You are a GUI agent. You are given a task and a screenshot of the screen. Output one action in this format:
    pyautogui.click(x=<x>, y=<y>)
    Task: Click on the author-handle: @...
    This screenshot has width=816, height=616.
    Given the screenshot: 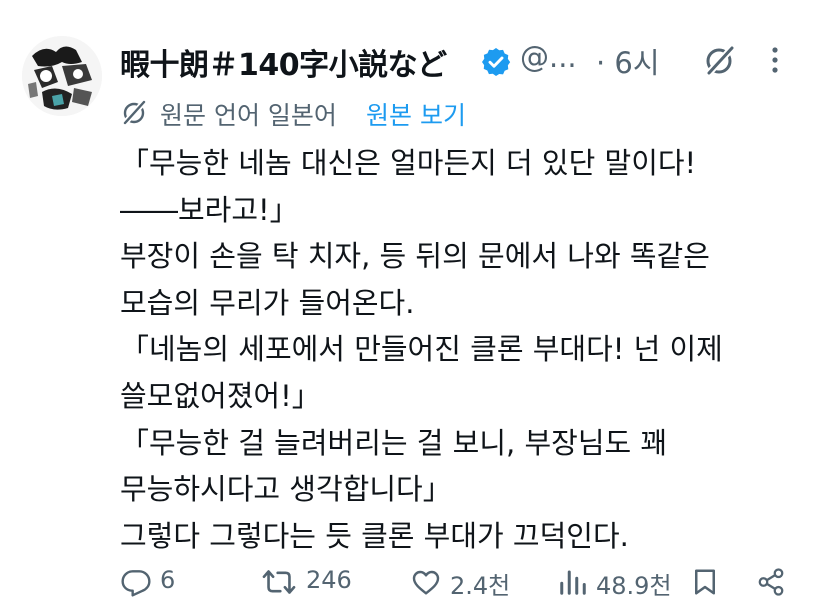 What is the action you would take?
    pyautogui.click(x=548, y=57)
    